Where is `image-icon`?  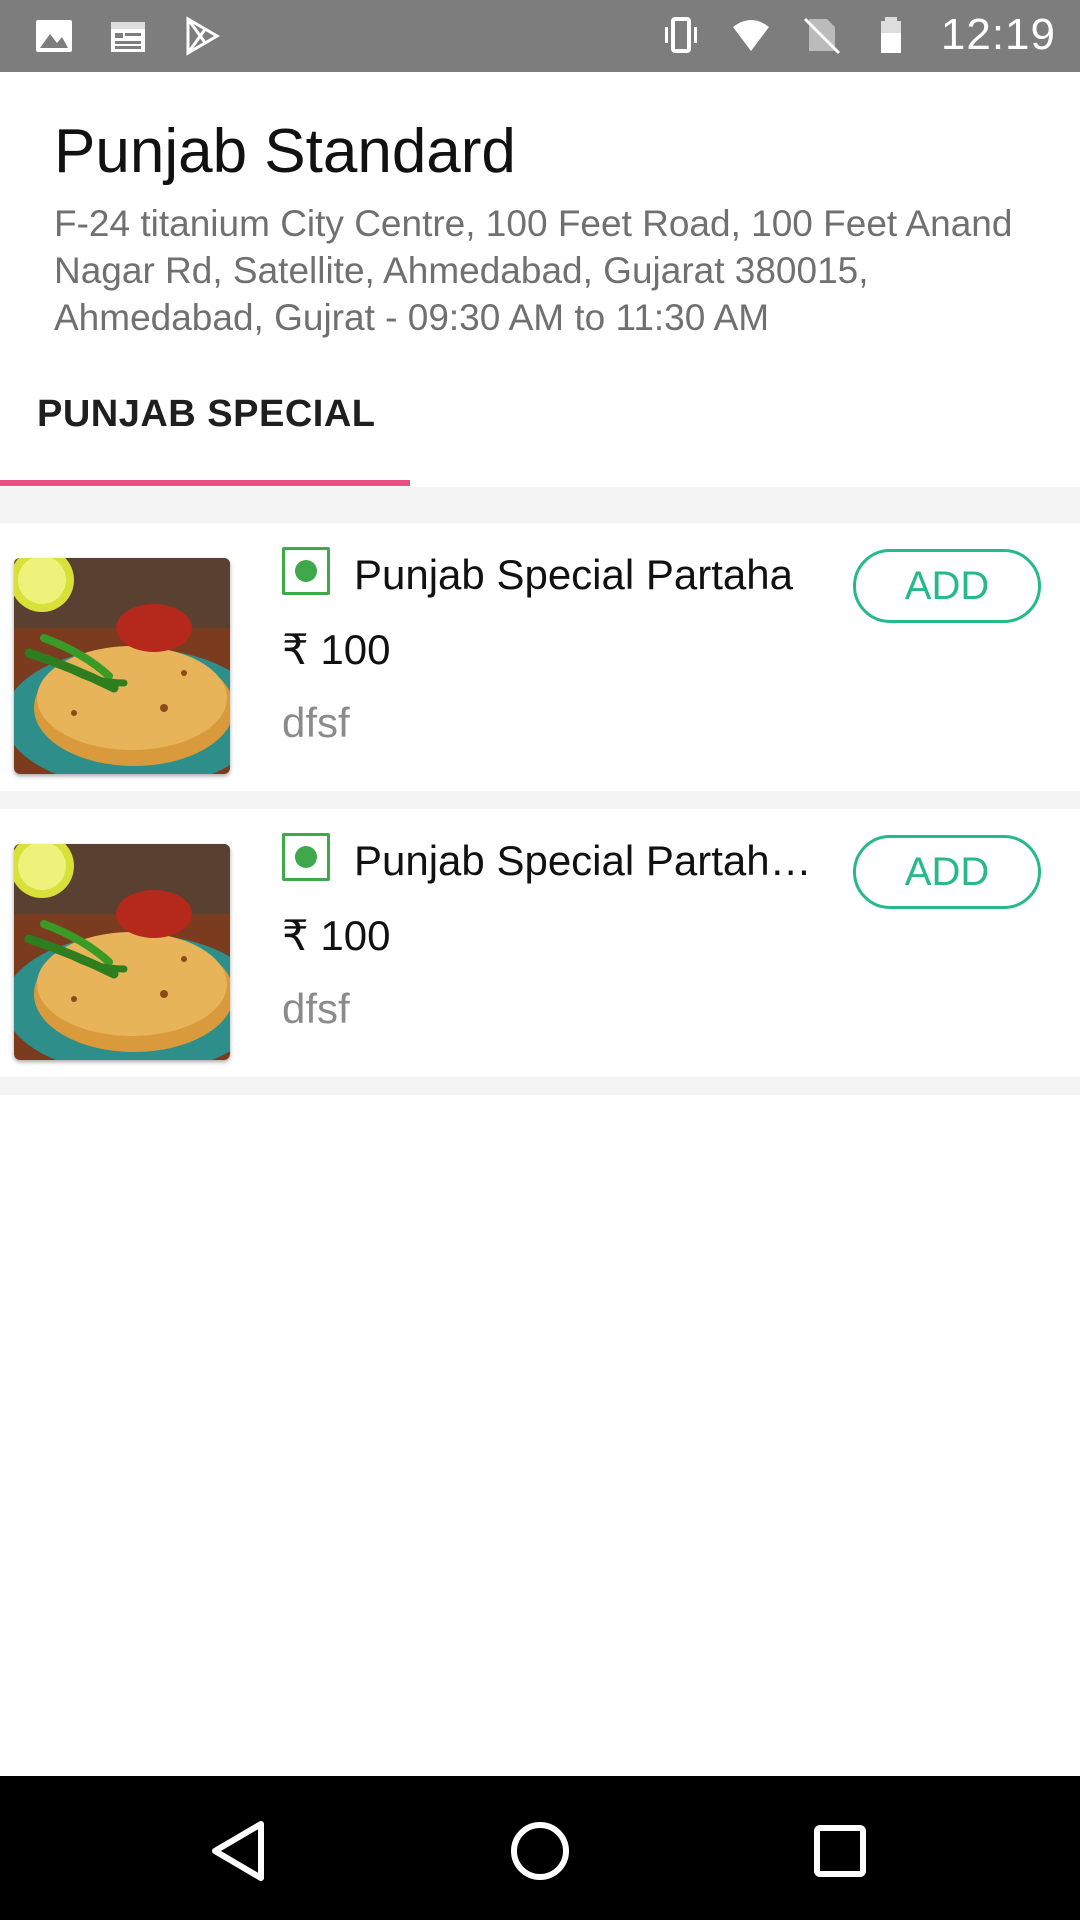 image-icon is located at coordinates (54, 36).